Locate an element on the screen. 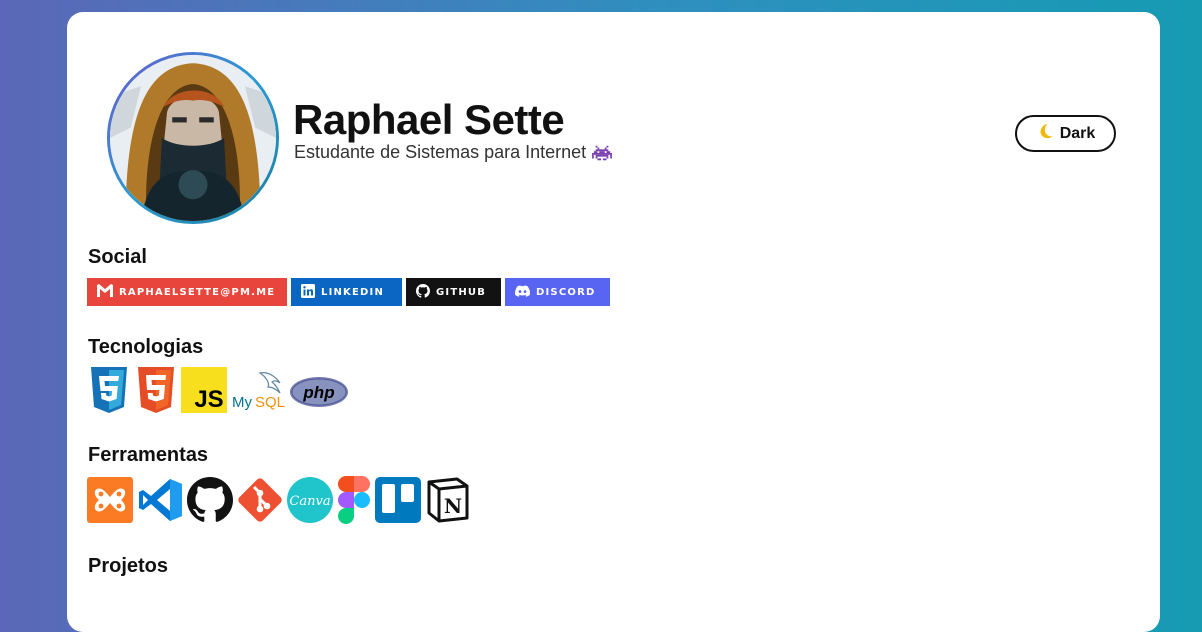 Image resolution: width=1202 pixels, height=632 pixels. vscode-icon is located at coordinates (160, 500).